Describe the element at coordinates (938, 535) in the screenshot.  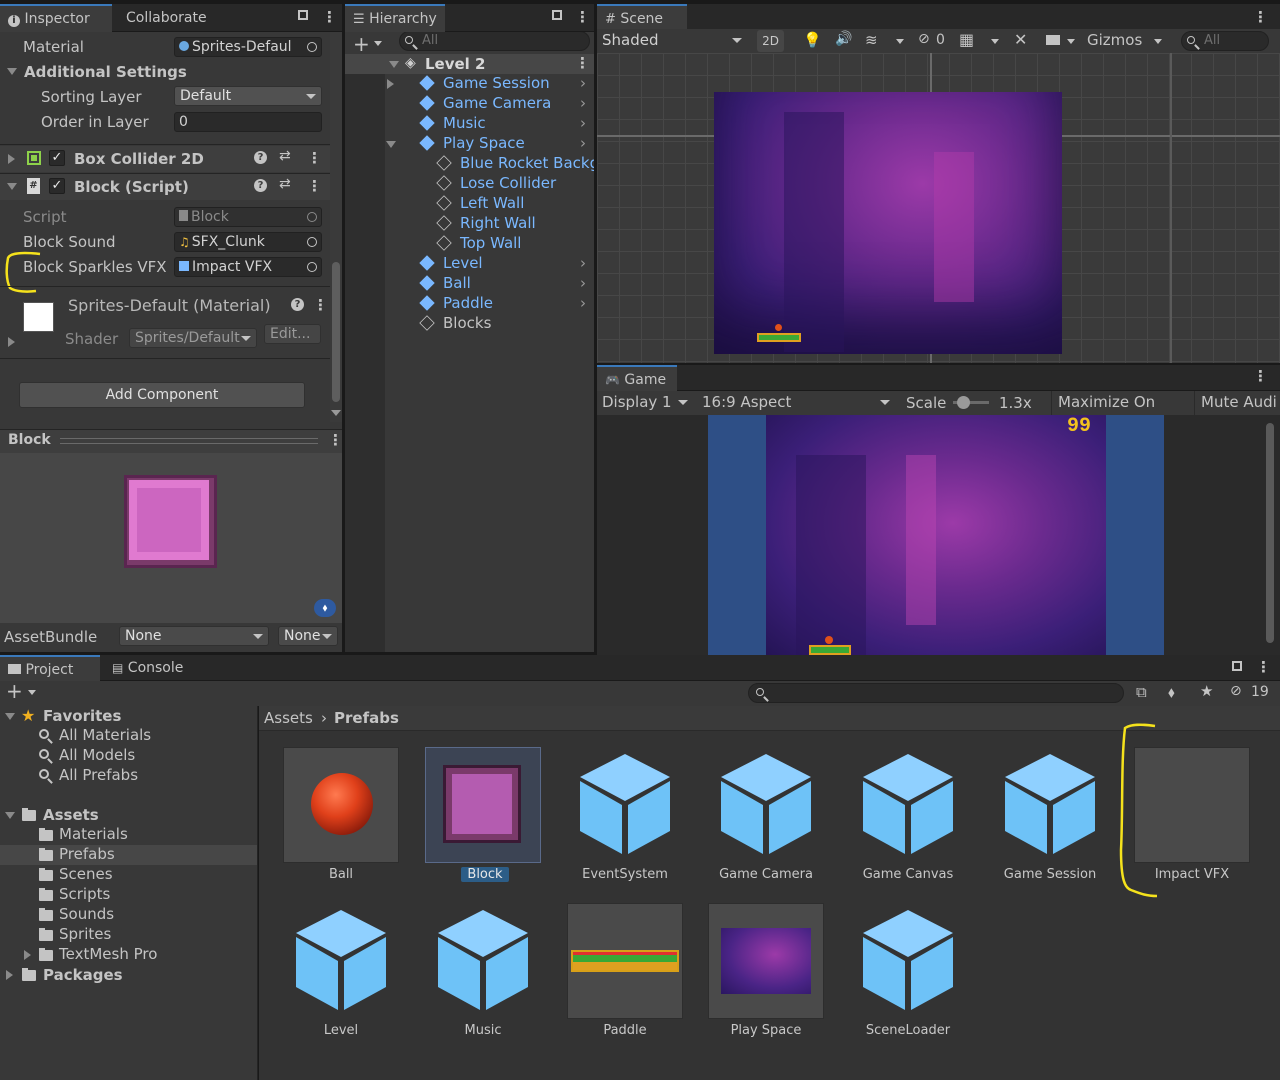
I see `game-viewport: 99` at that location.